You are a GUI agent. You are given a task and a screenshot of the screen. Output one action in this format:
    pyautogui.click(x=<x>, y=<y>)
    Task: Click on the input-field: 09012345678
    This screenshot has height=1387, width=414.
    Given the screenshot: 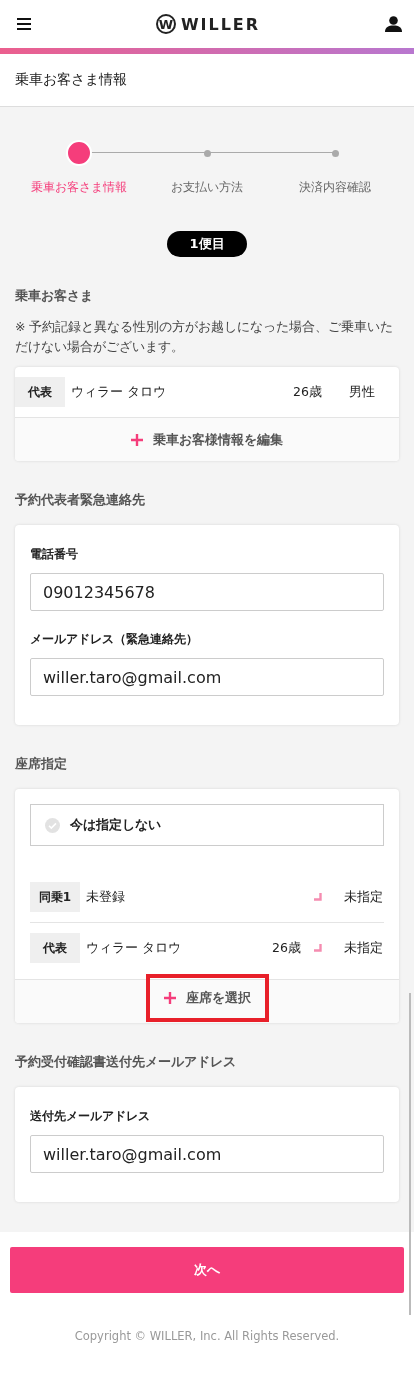 What is the action you would take?
    pyautogui.click(x=207, y=592)
    